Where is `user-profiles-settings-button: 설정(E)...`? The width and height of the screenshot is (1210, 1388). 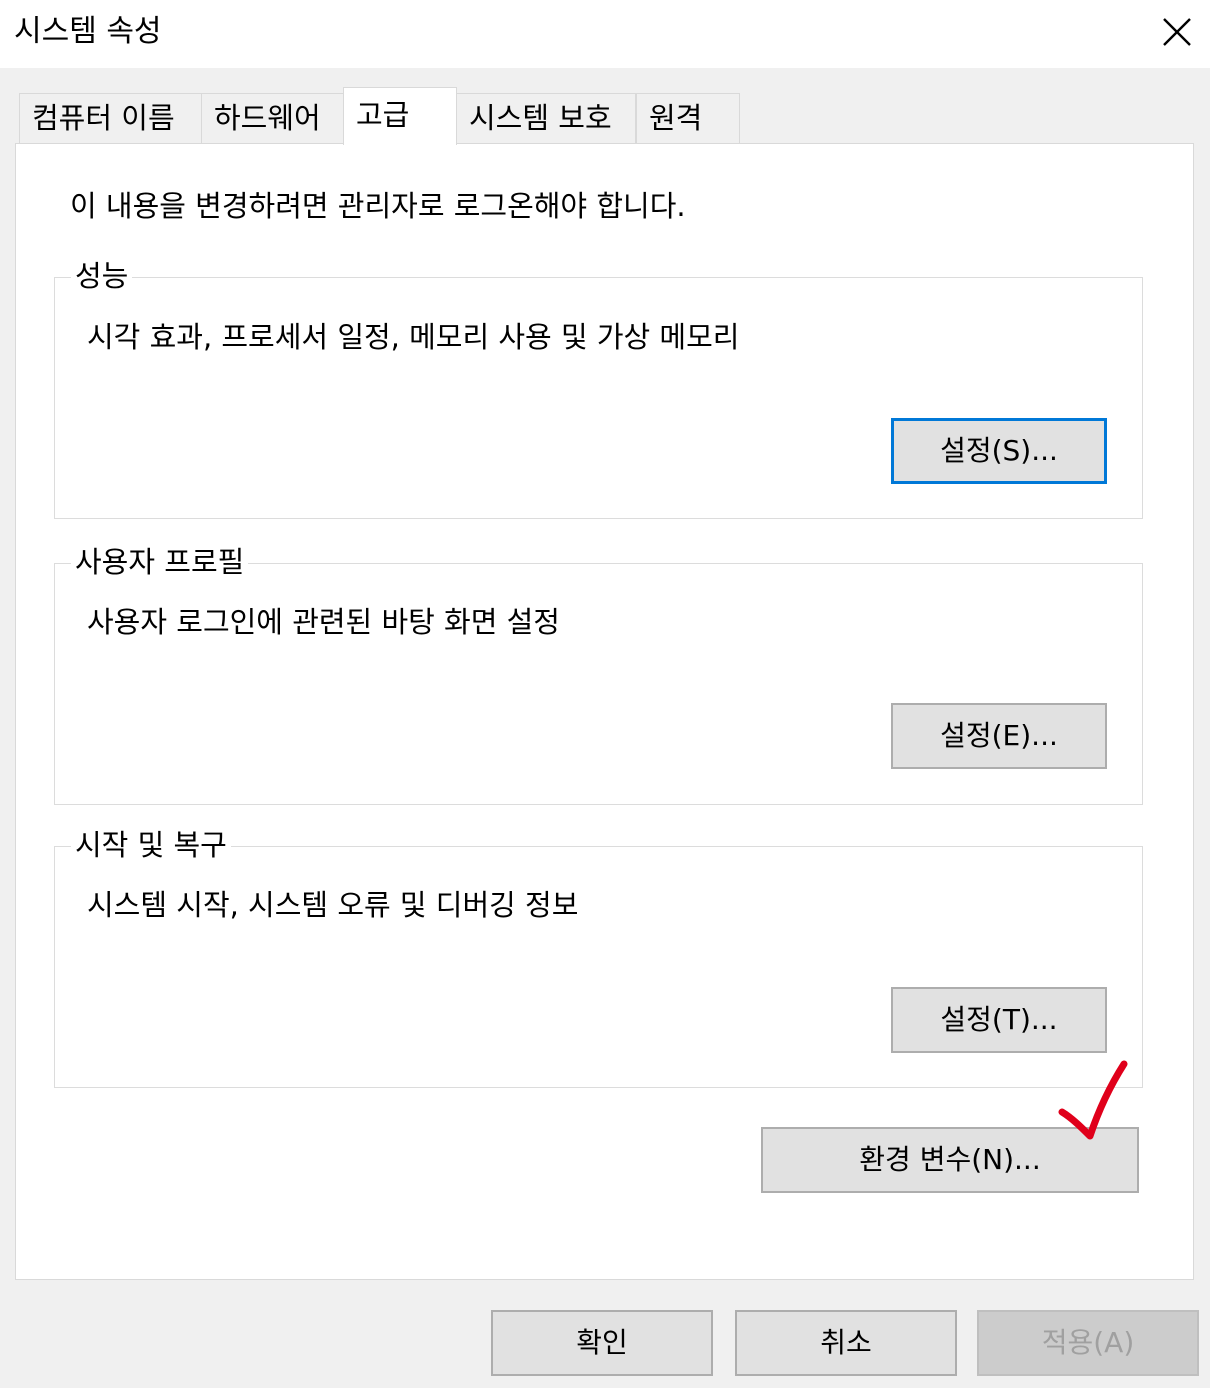 user-profiles-settings-button: 설정(E)... is located at coordinates (999, 736).